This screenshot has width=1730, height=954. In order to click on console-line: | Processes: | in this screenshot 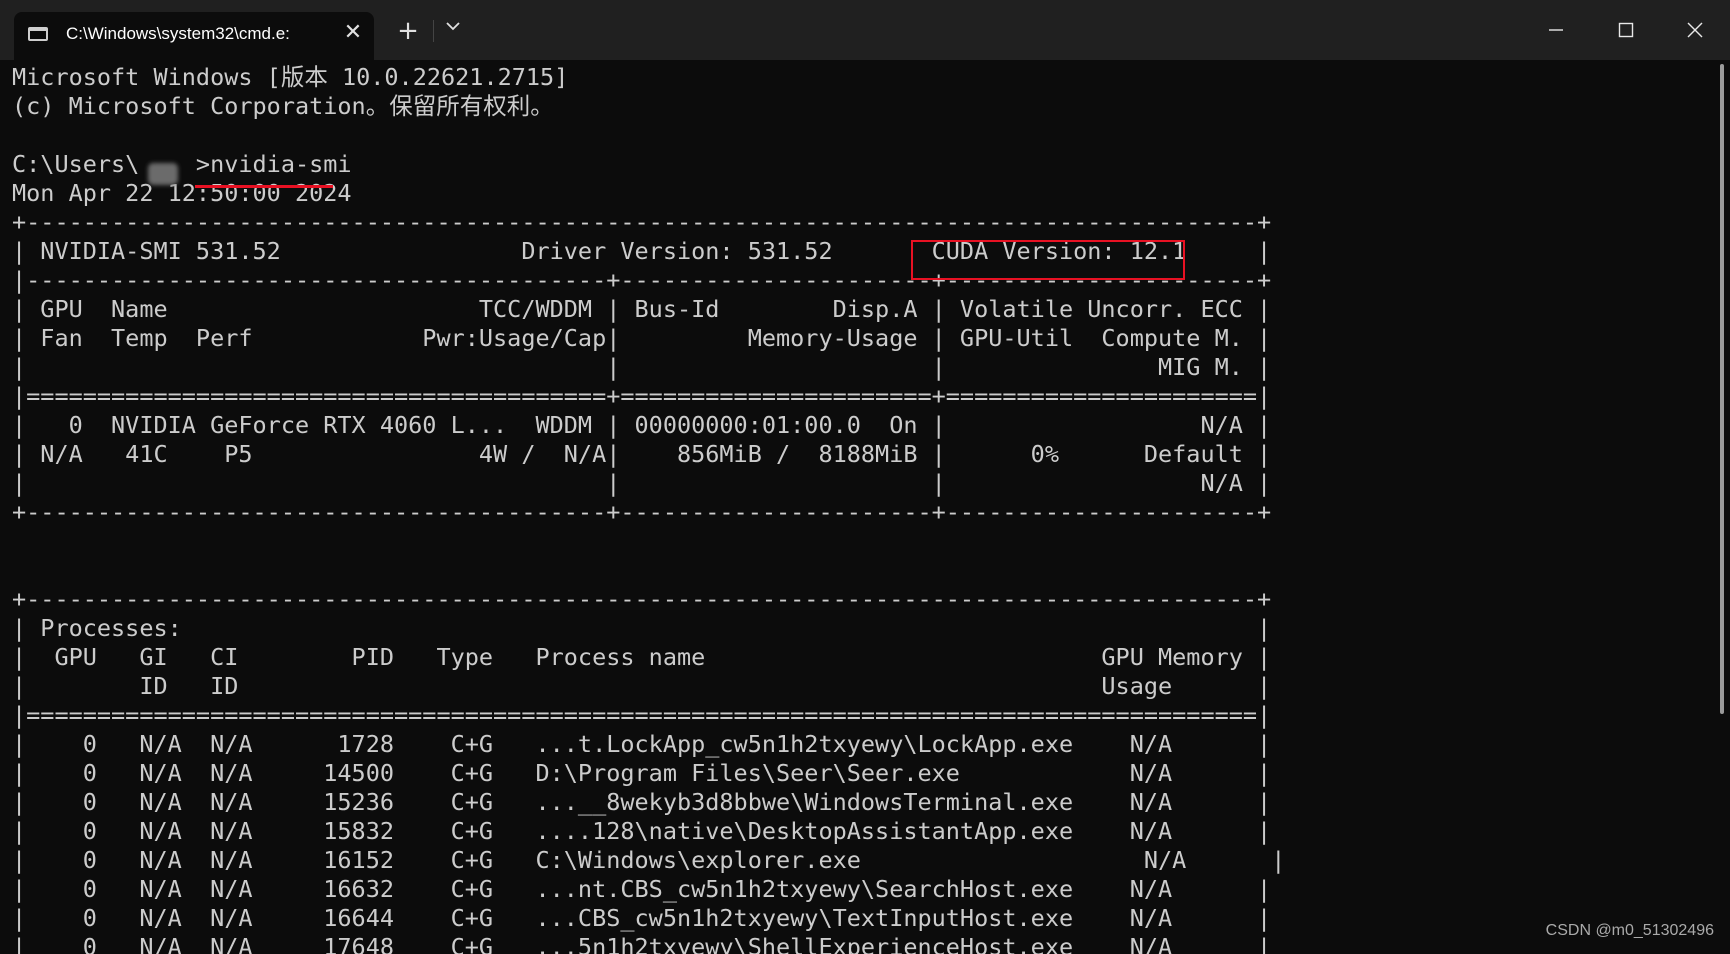, I will do `click(642, 628)`.